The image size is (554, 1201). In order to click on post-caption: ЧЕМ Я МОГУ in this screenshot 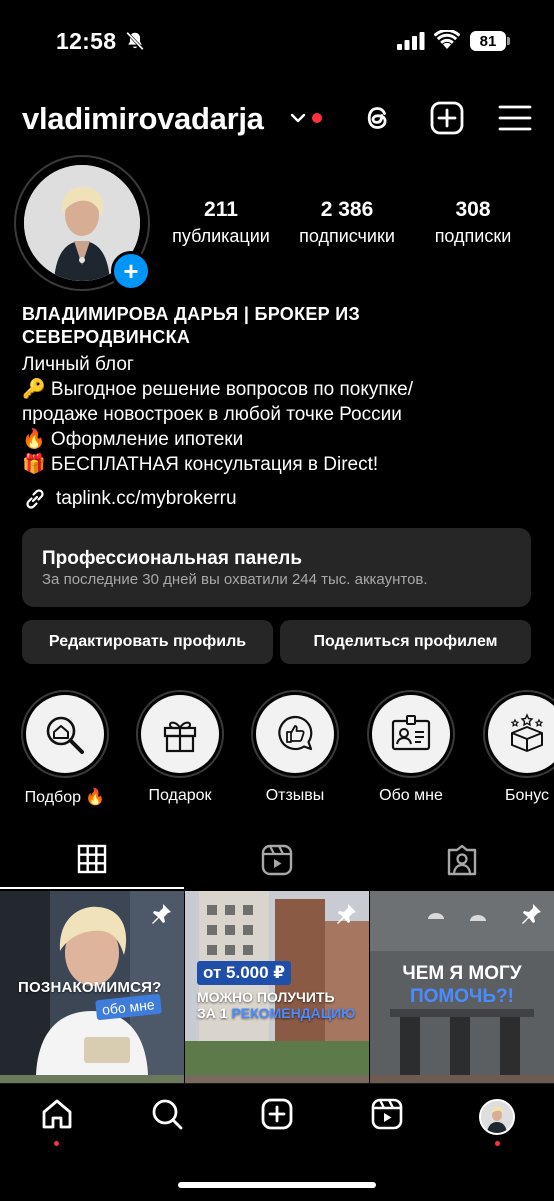, I will do `click(462, 973)`.